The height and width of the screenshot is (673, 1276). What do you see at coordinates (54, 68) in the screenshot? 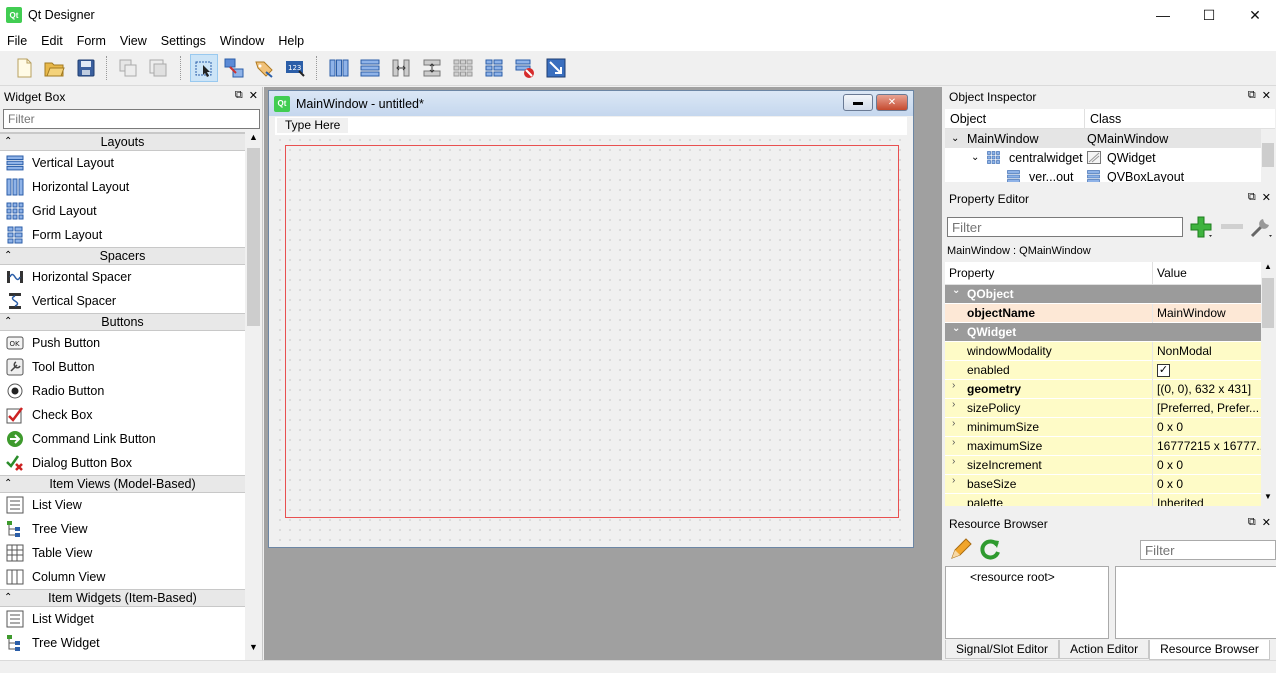
I see `open-form-button` at bounding box center [54, 68].